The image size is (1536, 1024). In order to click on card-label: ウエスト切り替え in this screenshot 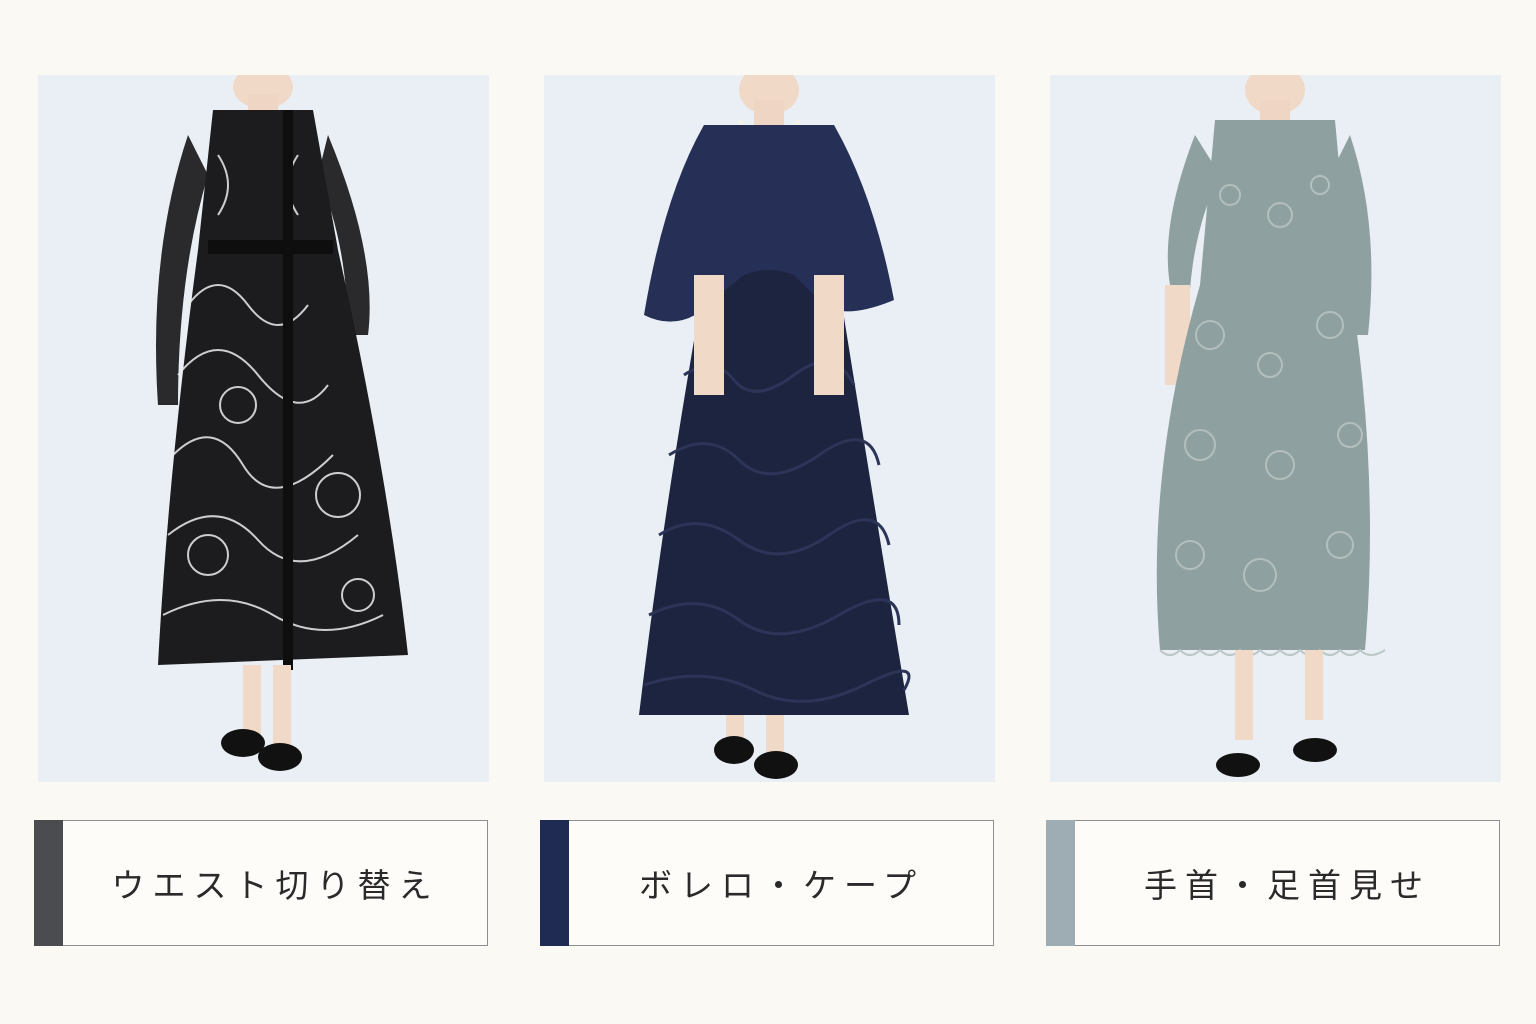, I will do `click(275, 885)`.